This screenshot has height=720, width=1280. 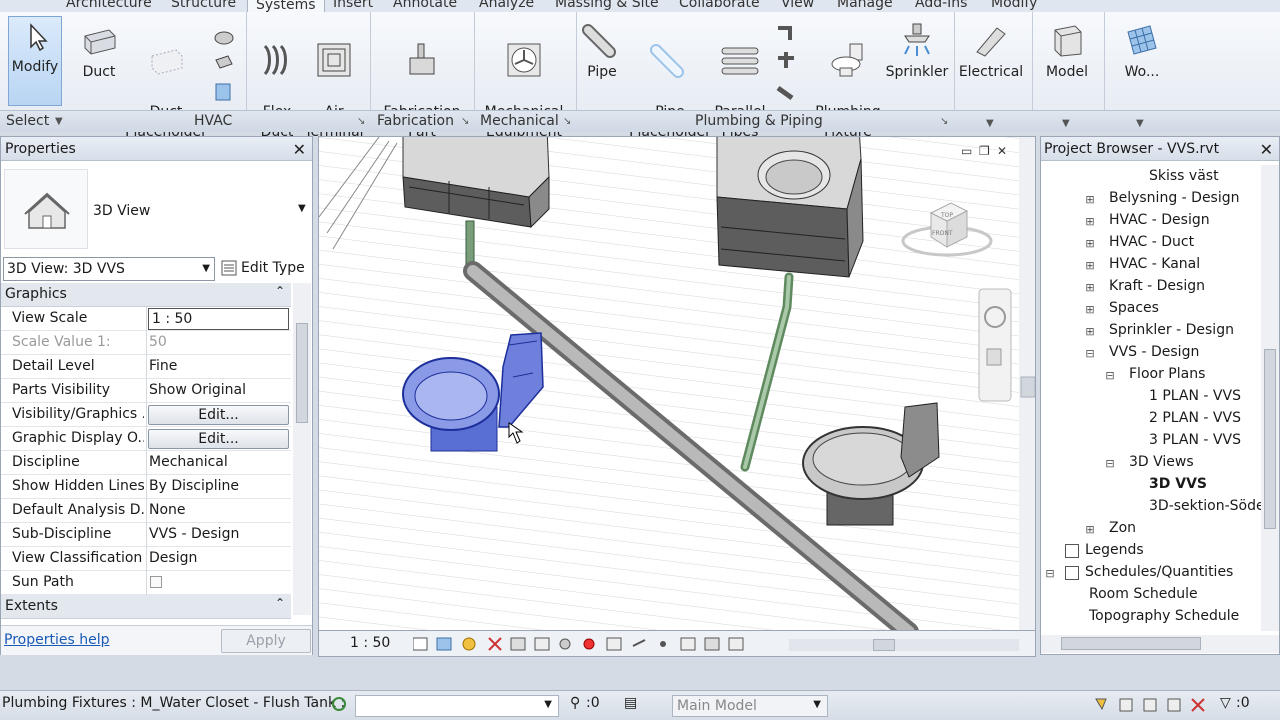 I want to click on workset-dropdown: ▼, so click(x=457, y=706).